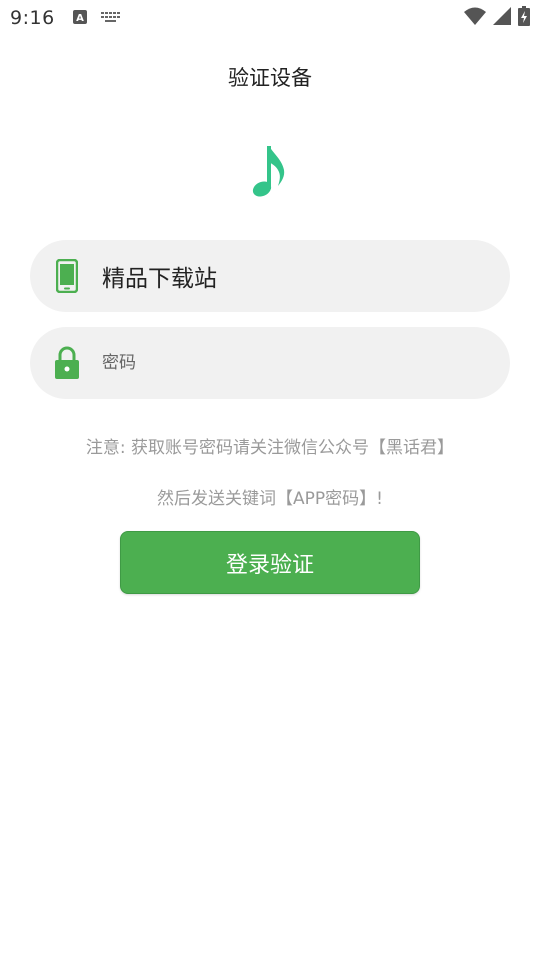 This screenshot has width=540, height=960. Describe the element at coordinates (270, 18) in the screenshot. I see `status-bar: 9:16 A` at that location.